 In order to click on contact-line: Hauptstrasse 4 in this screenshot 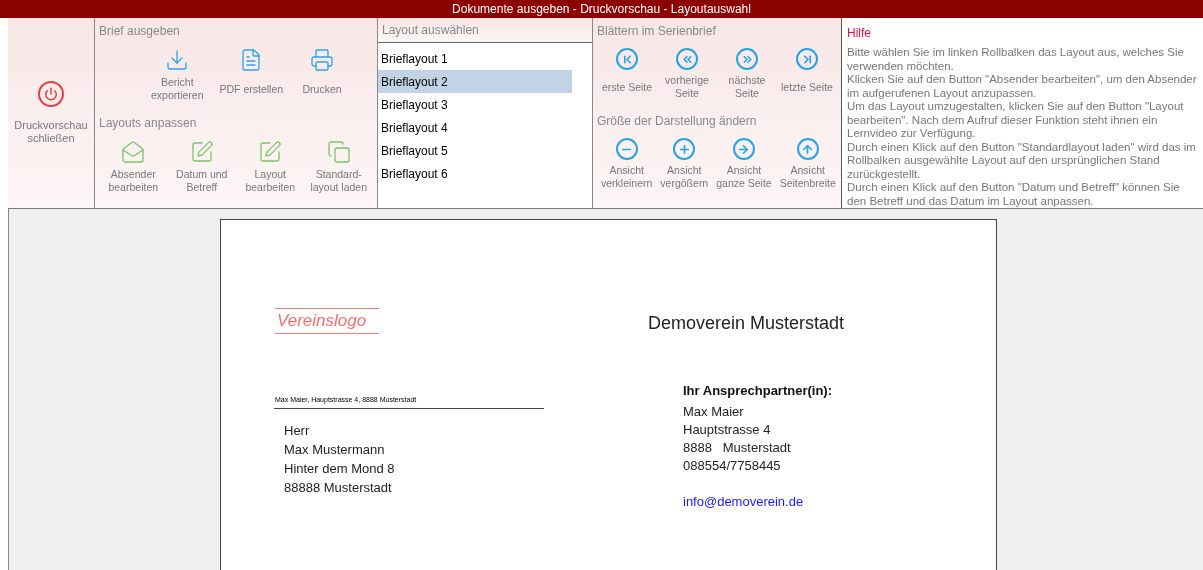, I will do `click(727, 429)`.